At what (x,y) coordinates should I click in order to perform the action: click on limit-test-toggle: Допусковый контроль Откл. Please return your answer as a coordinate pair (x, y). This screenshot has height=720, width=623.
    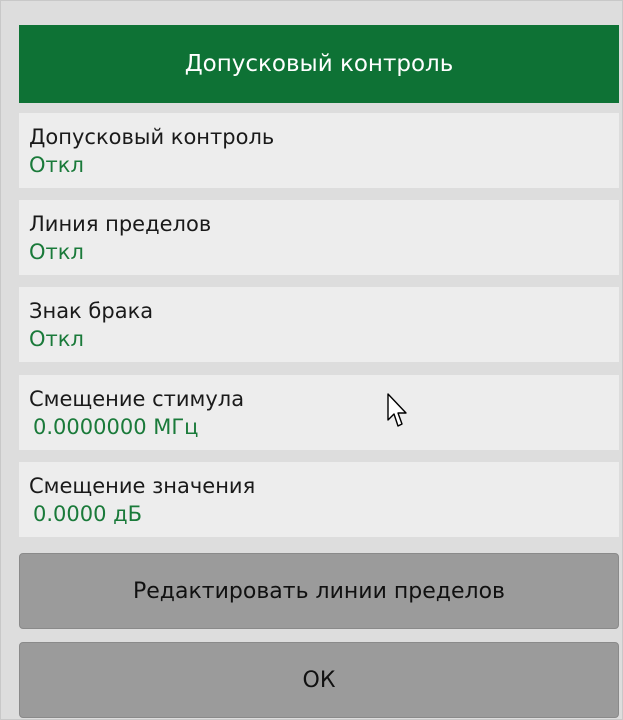
    Looking at the image, I should click on (319, 150).